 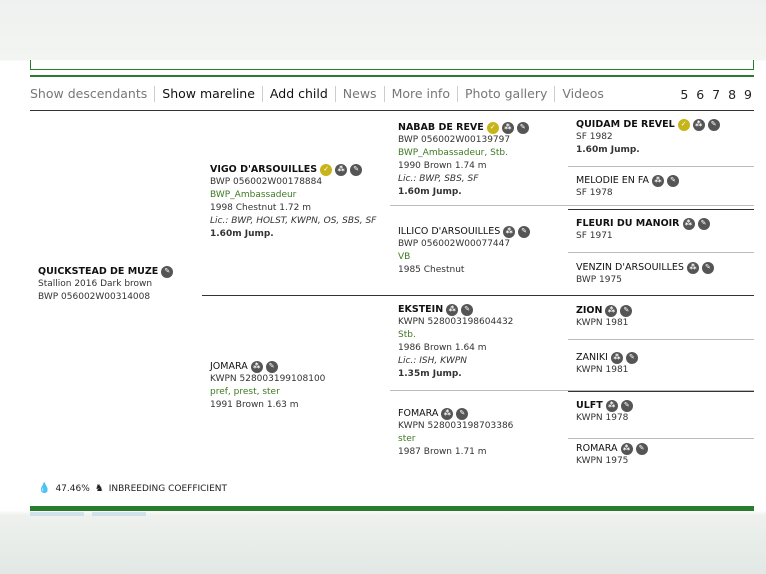 What do you see at coordinates (245, 392) in the screenshot?
I see `dam-studbook: pref, prest, ster` at bounding box center [245, 392].